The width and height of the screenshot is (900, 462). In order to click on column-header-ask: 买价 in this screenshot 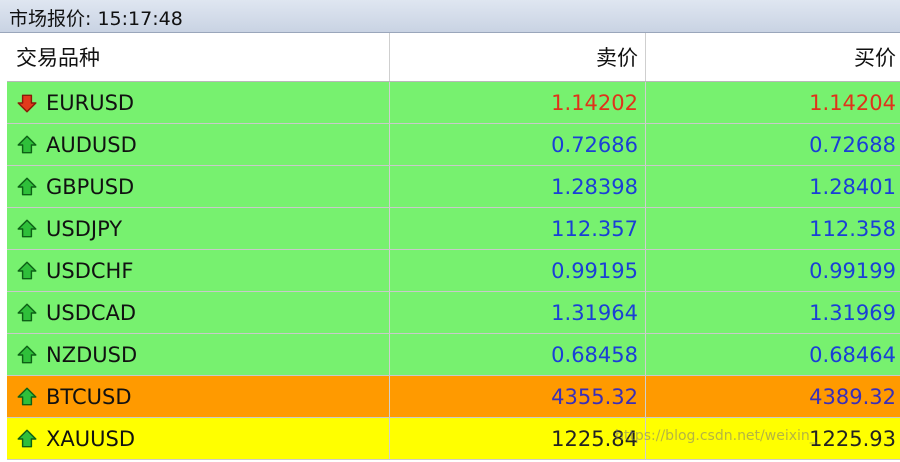, I will do `click(773, 57)`.